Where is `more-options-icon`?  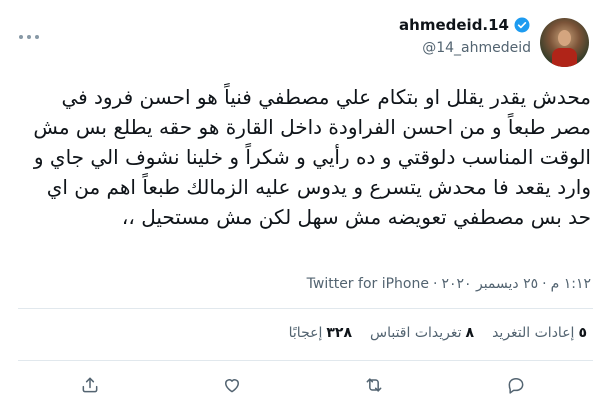
more-options-icon is located at coordinates (29, 35).